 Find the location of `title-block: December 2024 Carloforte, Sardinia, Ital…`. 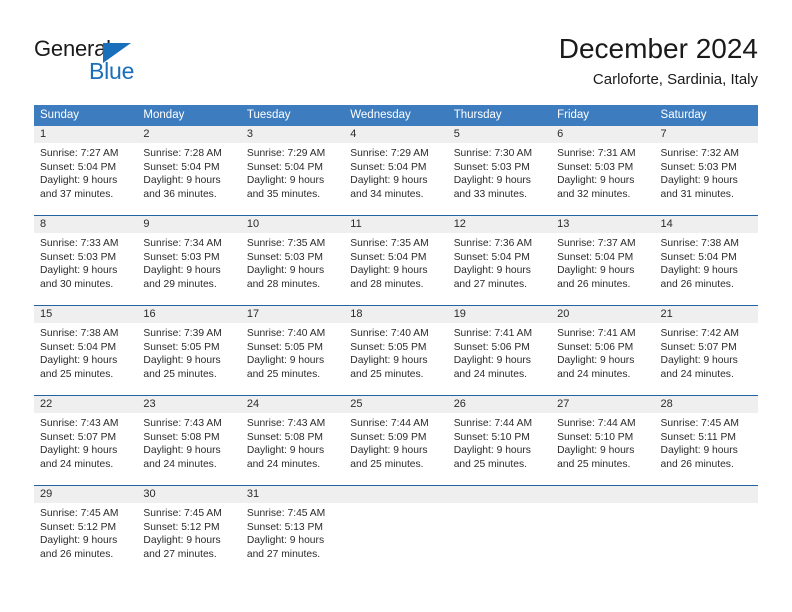

title-block: December 2024 Carloforte, Sardinia, Ital… is located at coordinates (658, 61).